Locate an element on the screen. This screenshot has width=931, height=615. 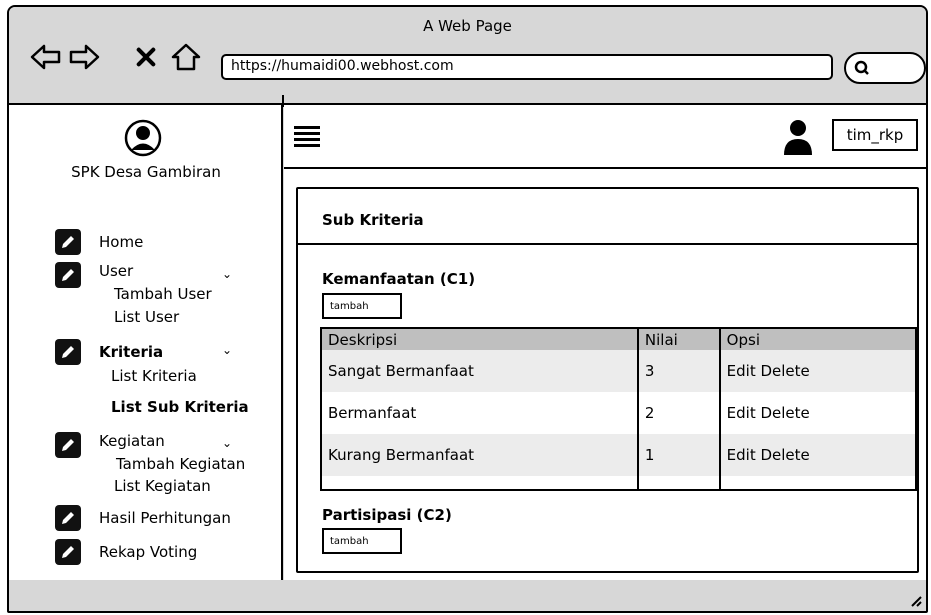
card-title: Sub Kriteria is located at coordinates (373, 220).